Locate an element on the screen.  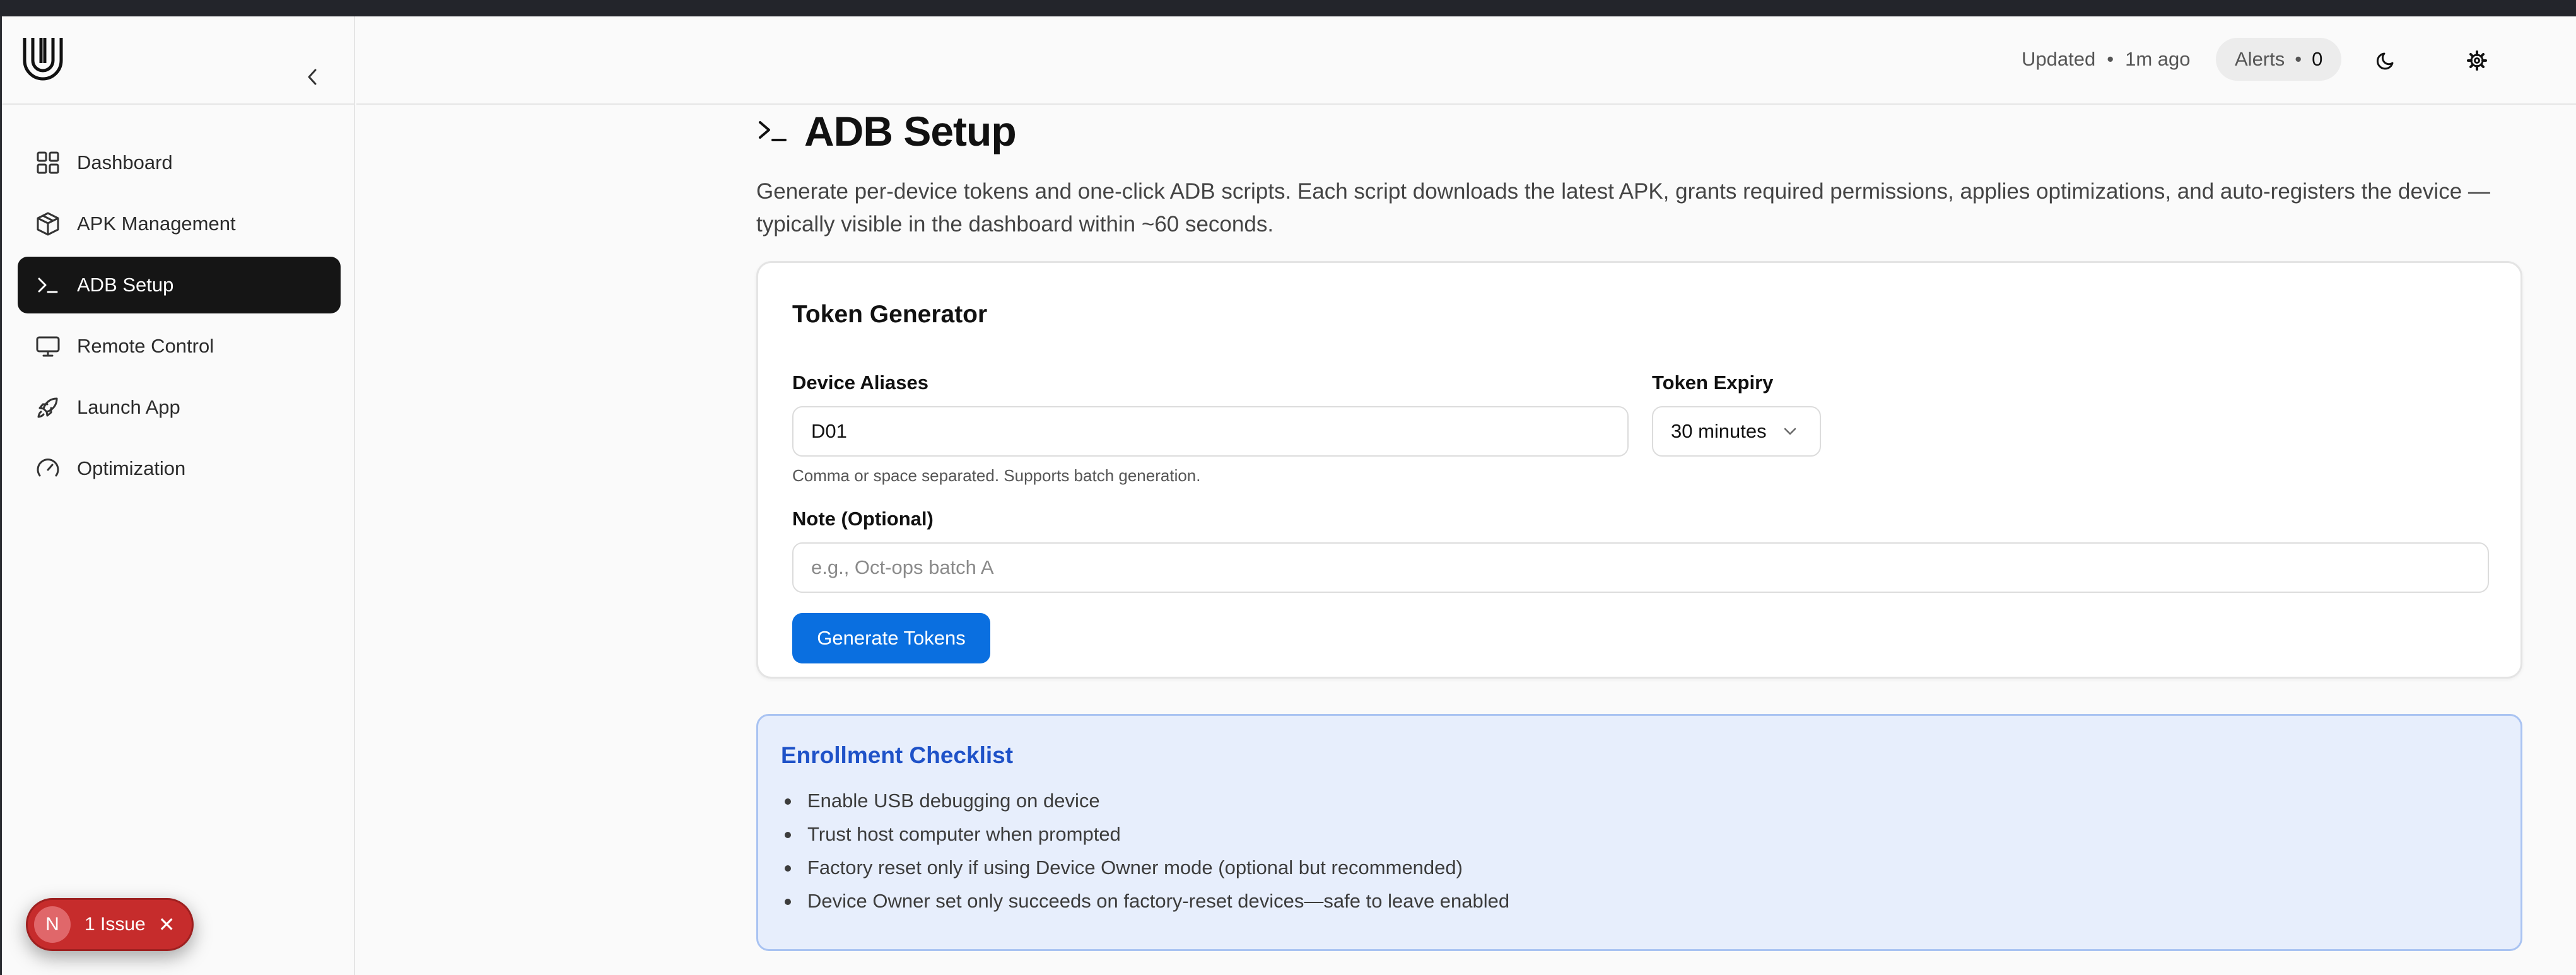
note-label: Note (Optional) is located at coordinates (863, 519).